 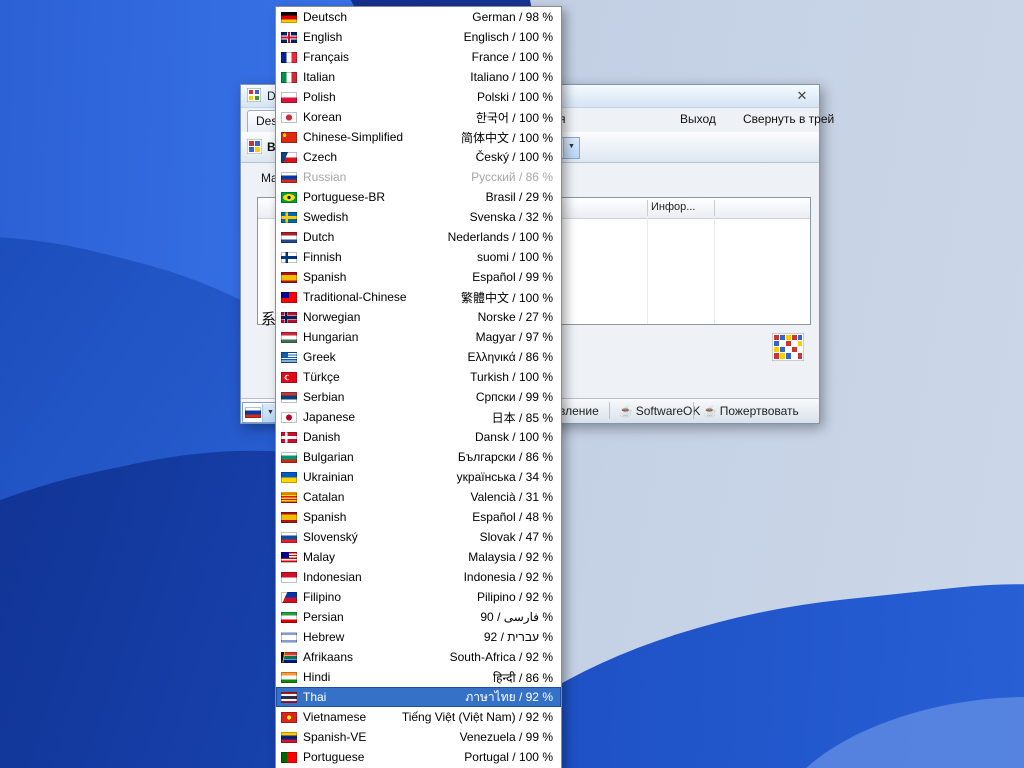 I want to click on language-menu-item: Portuguese-BR Brasil / 29 %, so click(x=418, y=197).